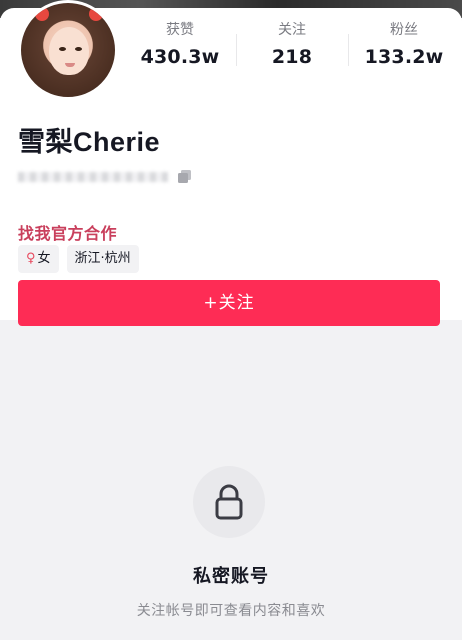 The height and width of the screenshot is (640, 462). I want to click on stat-followers: 粉丝 133.2w, so click(404, 47).